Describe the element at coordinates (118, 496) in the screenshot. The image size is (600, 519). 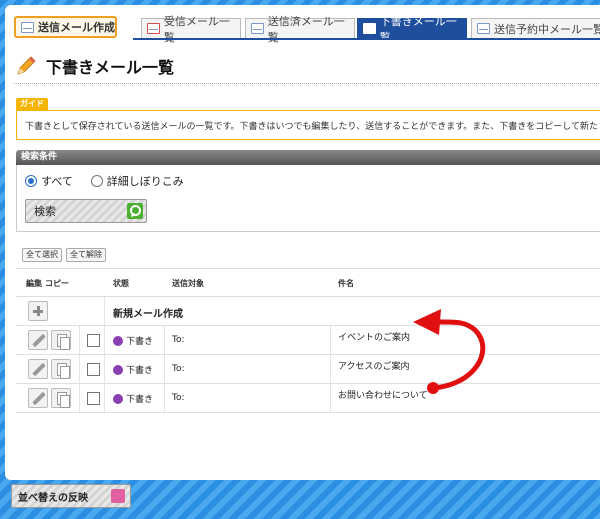
I see `sort-icon` at that location.